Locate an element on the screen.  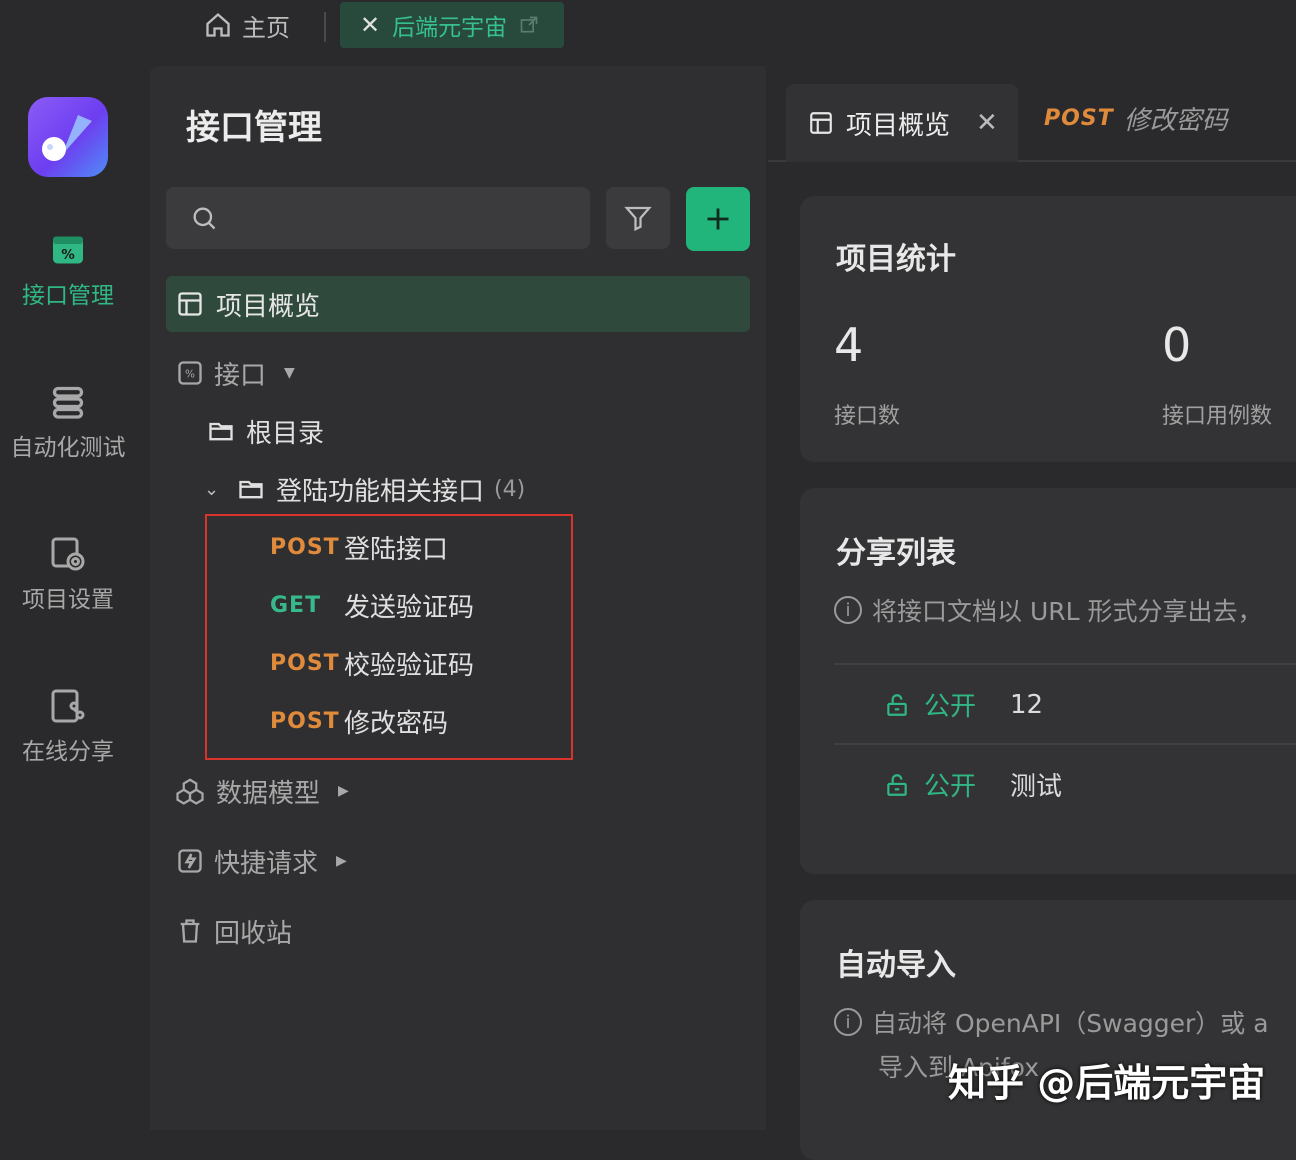
api-name: 登陆接口 is located at coordinates (396, 549).